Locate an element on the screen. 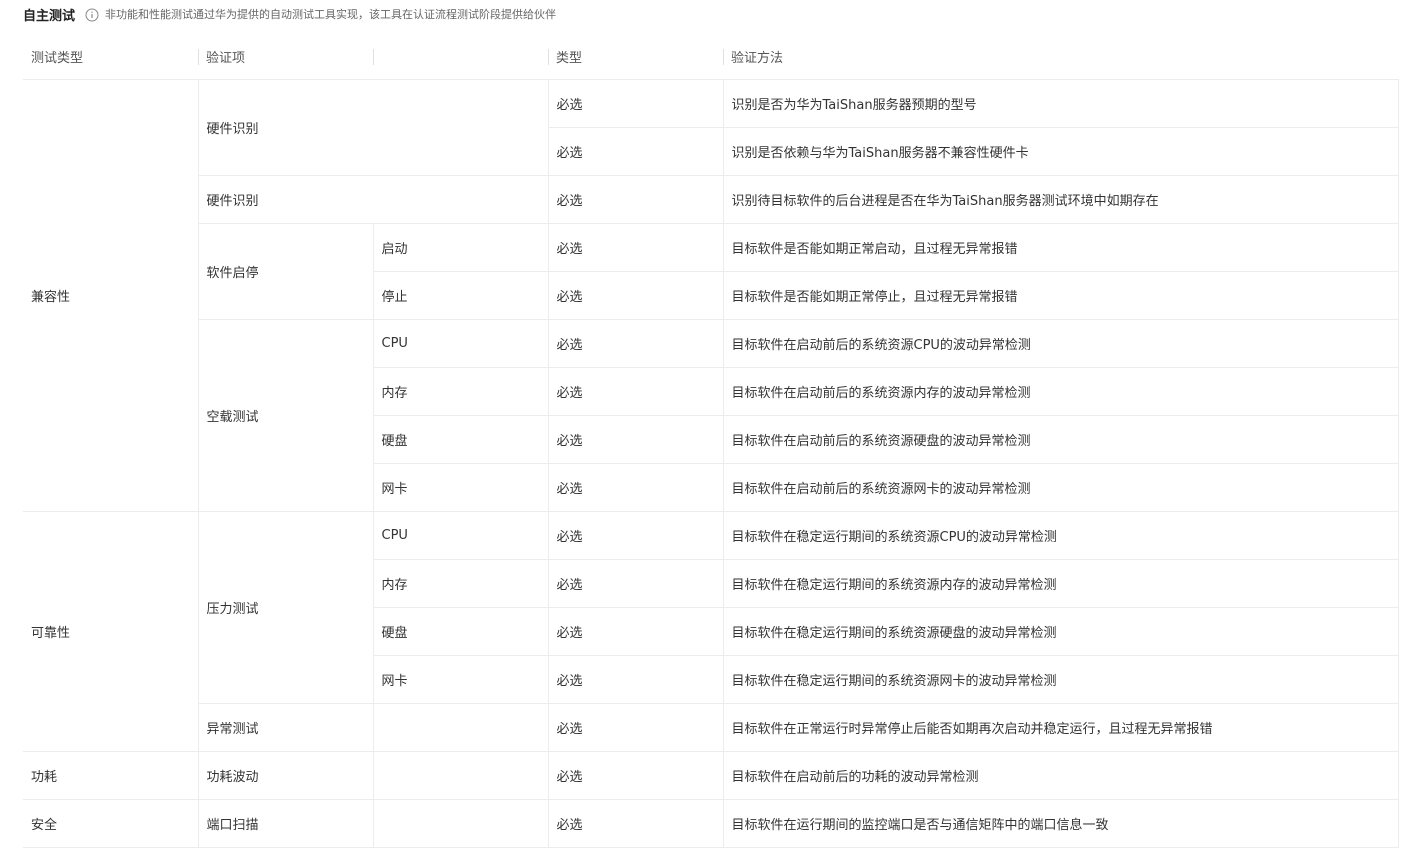 This screenshot has width=1412, height=851. group-cell-power: 功耗 is located at coordinates (111, 775).